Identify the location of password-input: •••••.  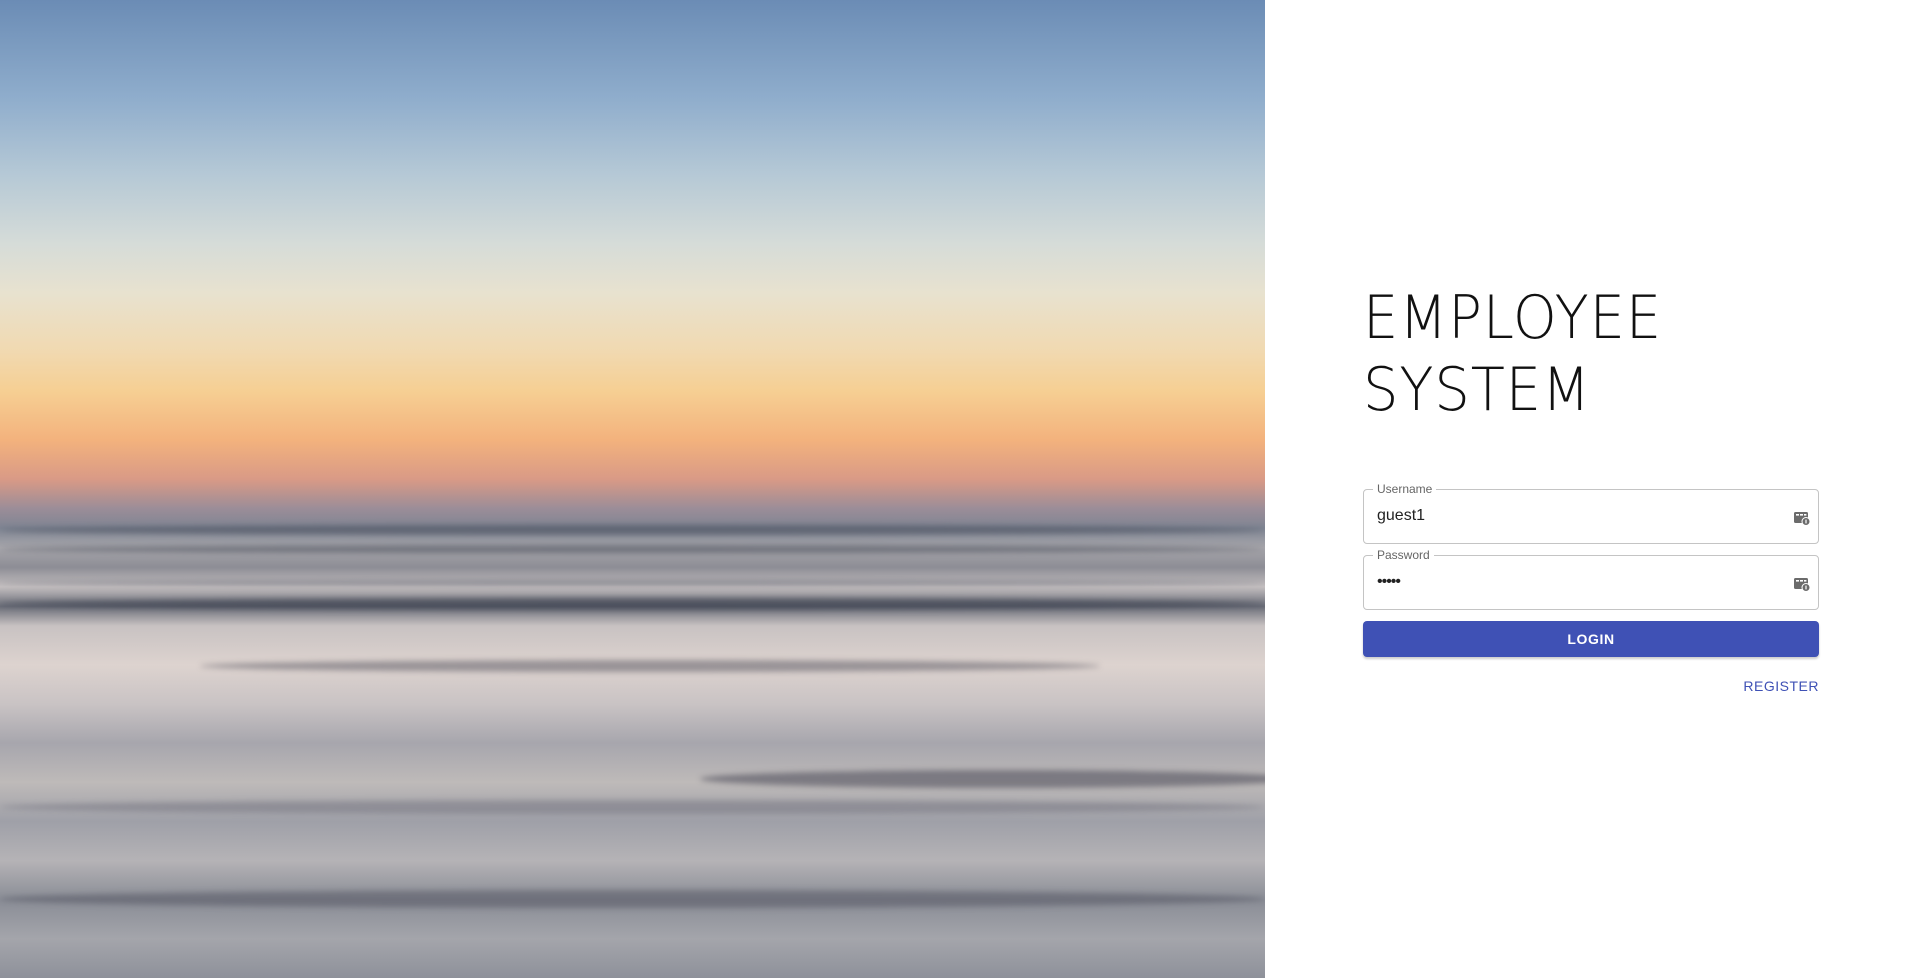
(1577, 582).